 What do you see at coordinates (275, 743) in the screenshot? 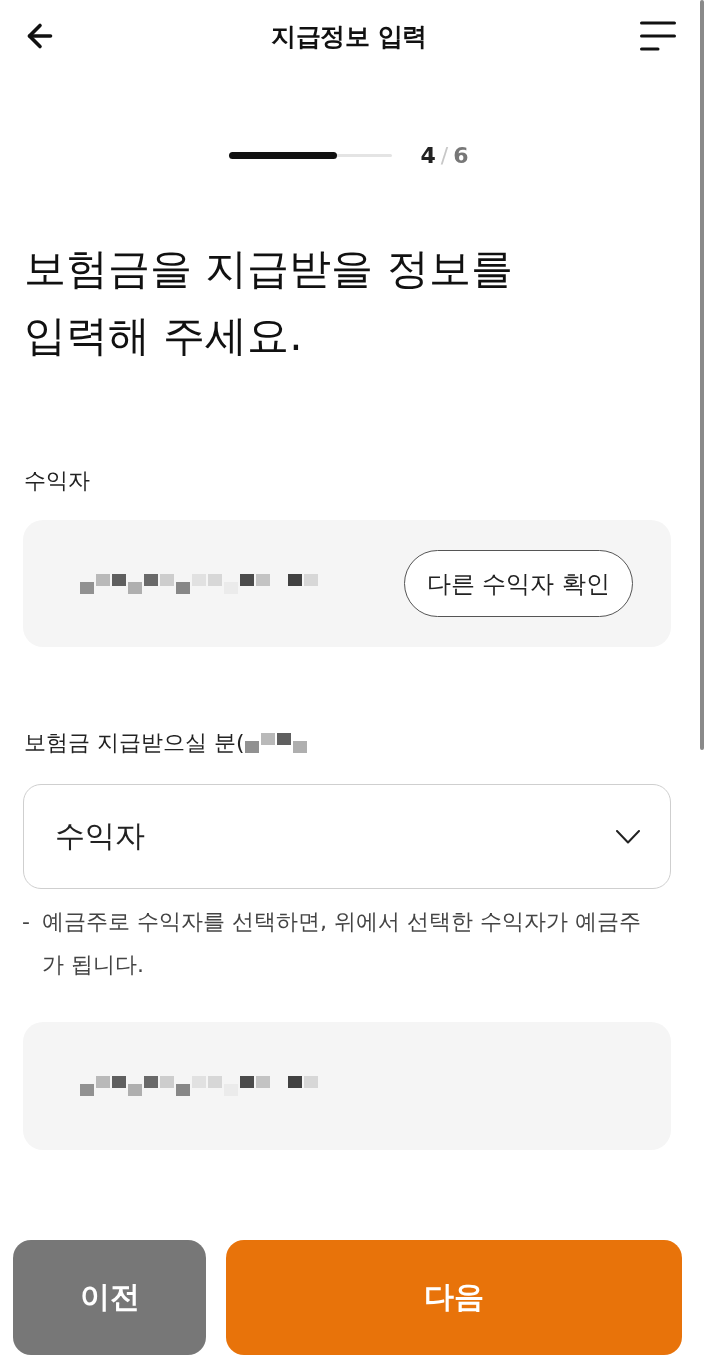
I see `pixelated-text-drawing` at bounding box center [275, 743].